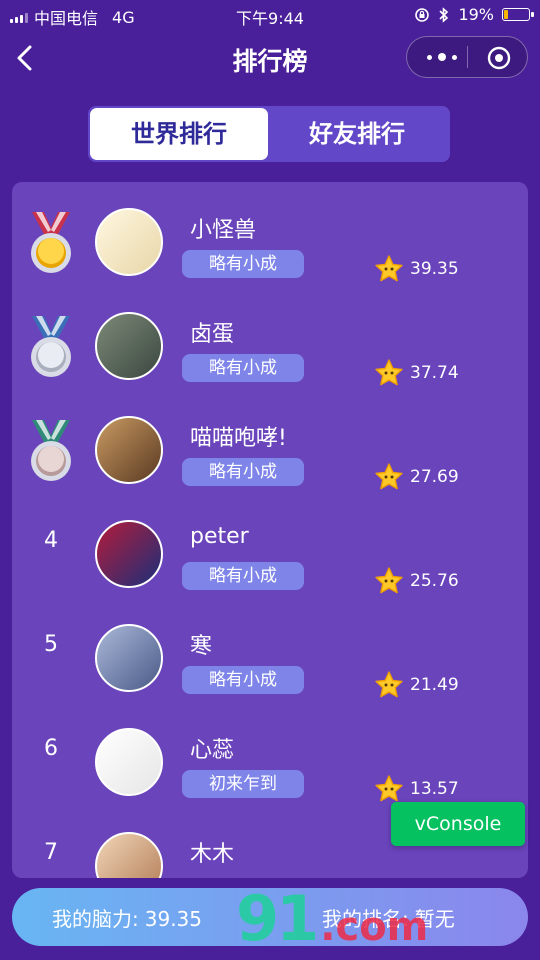 The image size is (540, 960). What do you see at coordinates (434, 373) in the screenshot?
I see `score-value: 37.74` at bounding box center [434, 373].